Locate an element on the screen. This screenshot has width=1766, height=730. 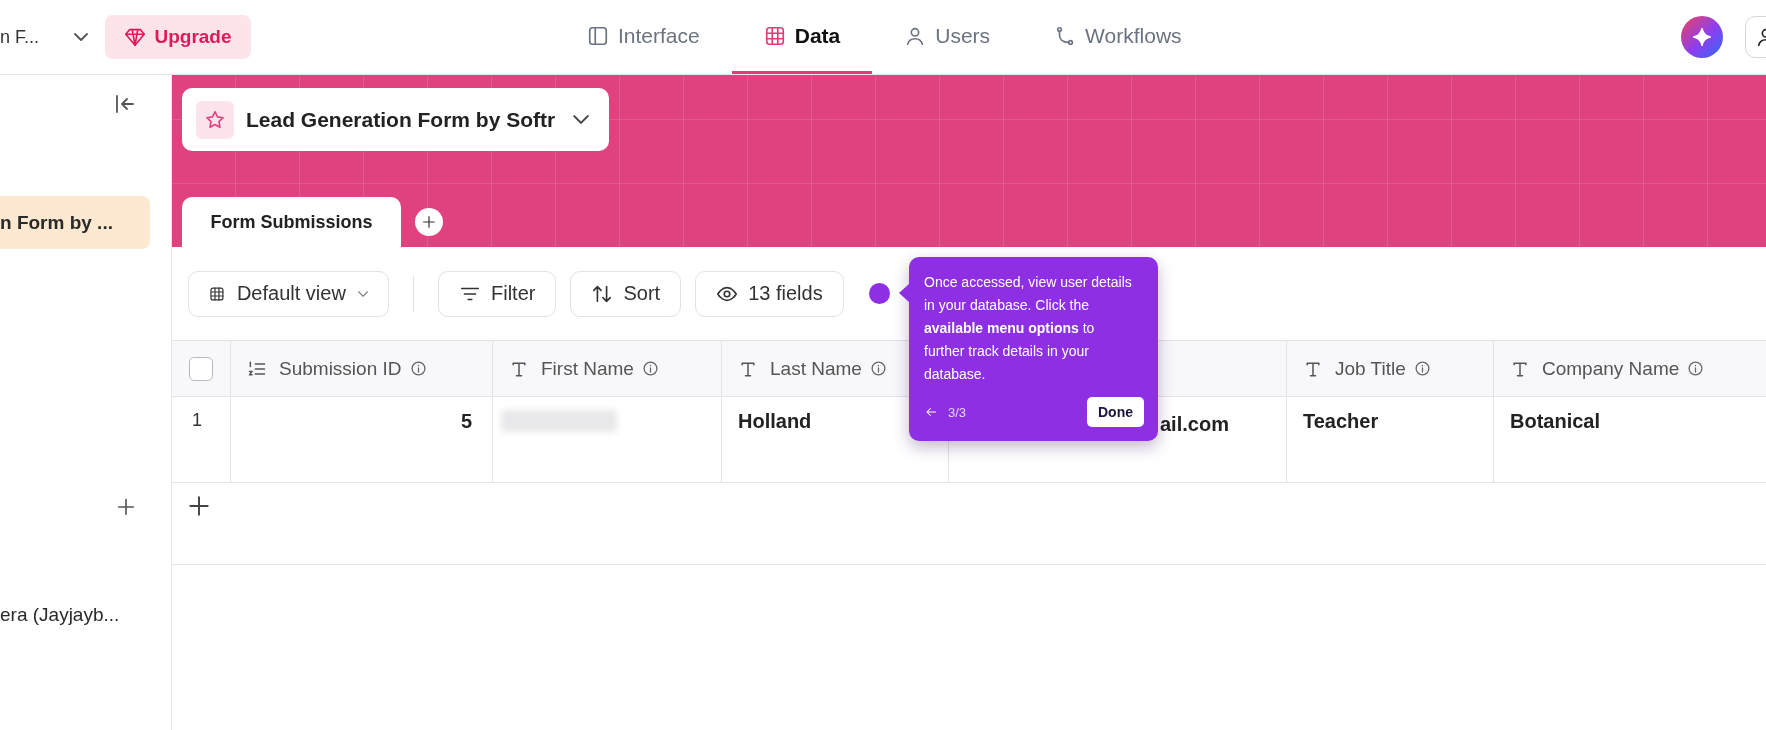
column-header: Submission ID is located at coordinates (337, 368).